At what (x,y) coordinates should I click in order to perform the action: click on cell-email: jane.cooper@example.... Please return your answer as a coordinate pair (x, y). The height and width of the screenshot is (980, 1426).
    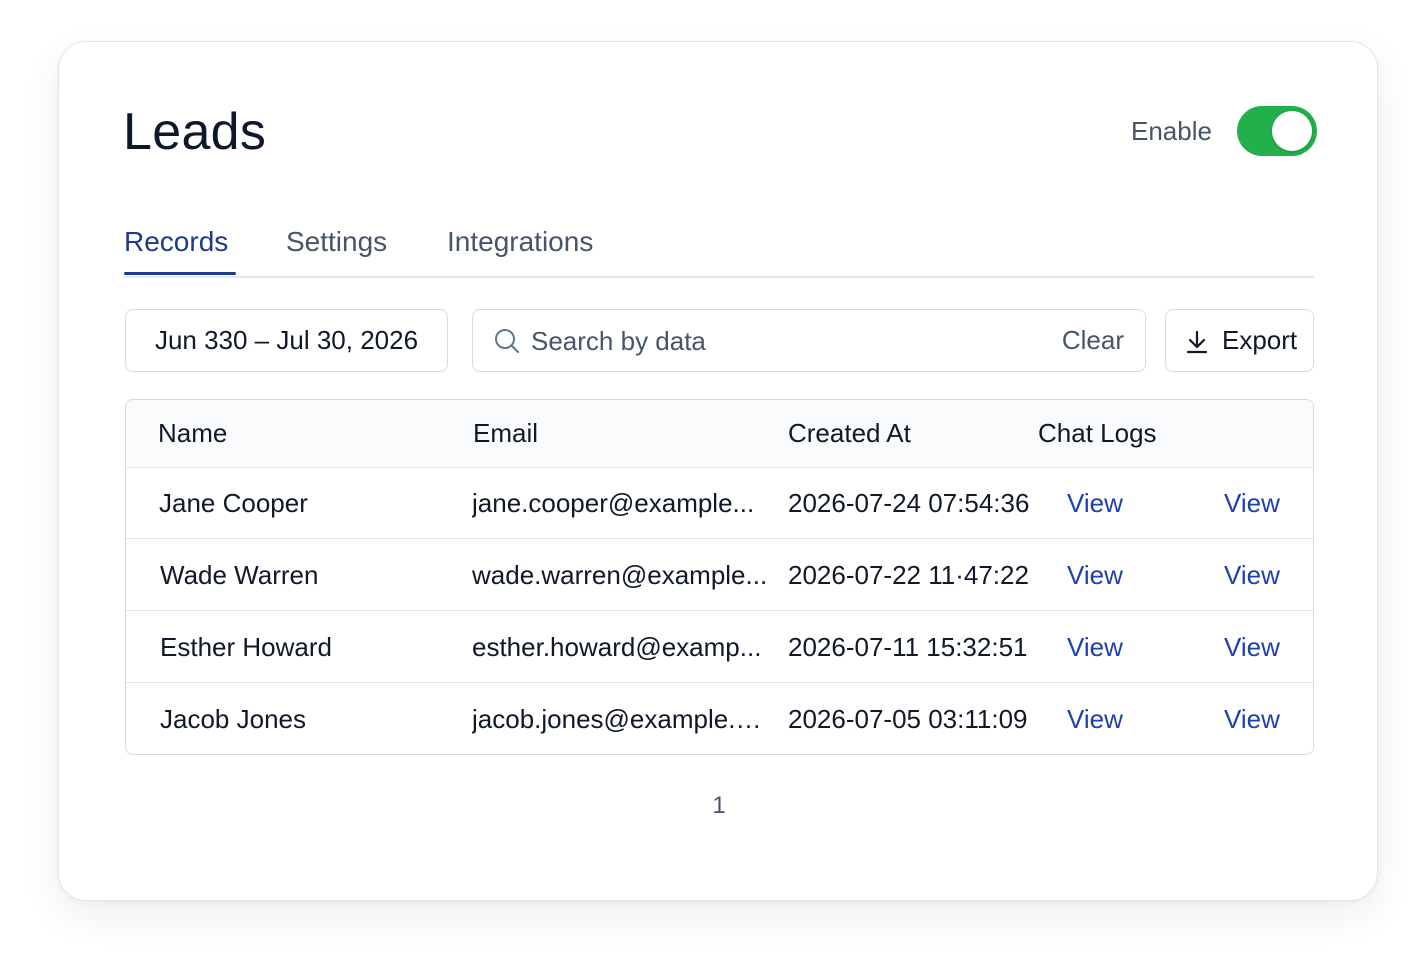
    Looking at the image, I should click on (613, 503).